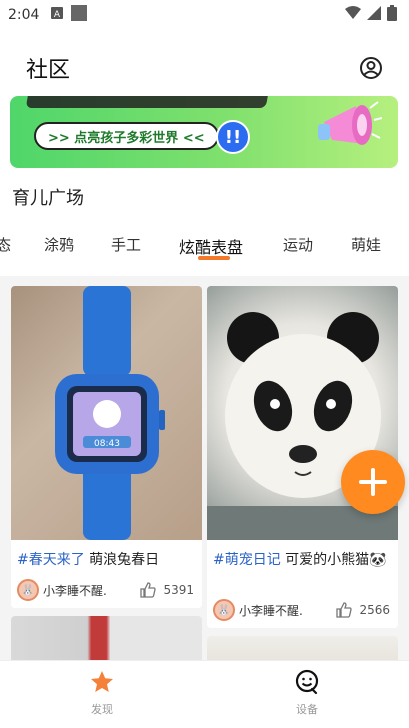  I want to click on tab-watch-faces: 炫酷表盘, so click(211, 246).